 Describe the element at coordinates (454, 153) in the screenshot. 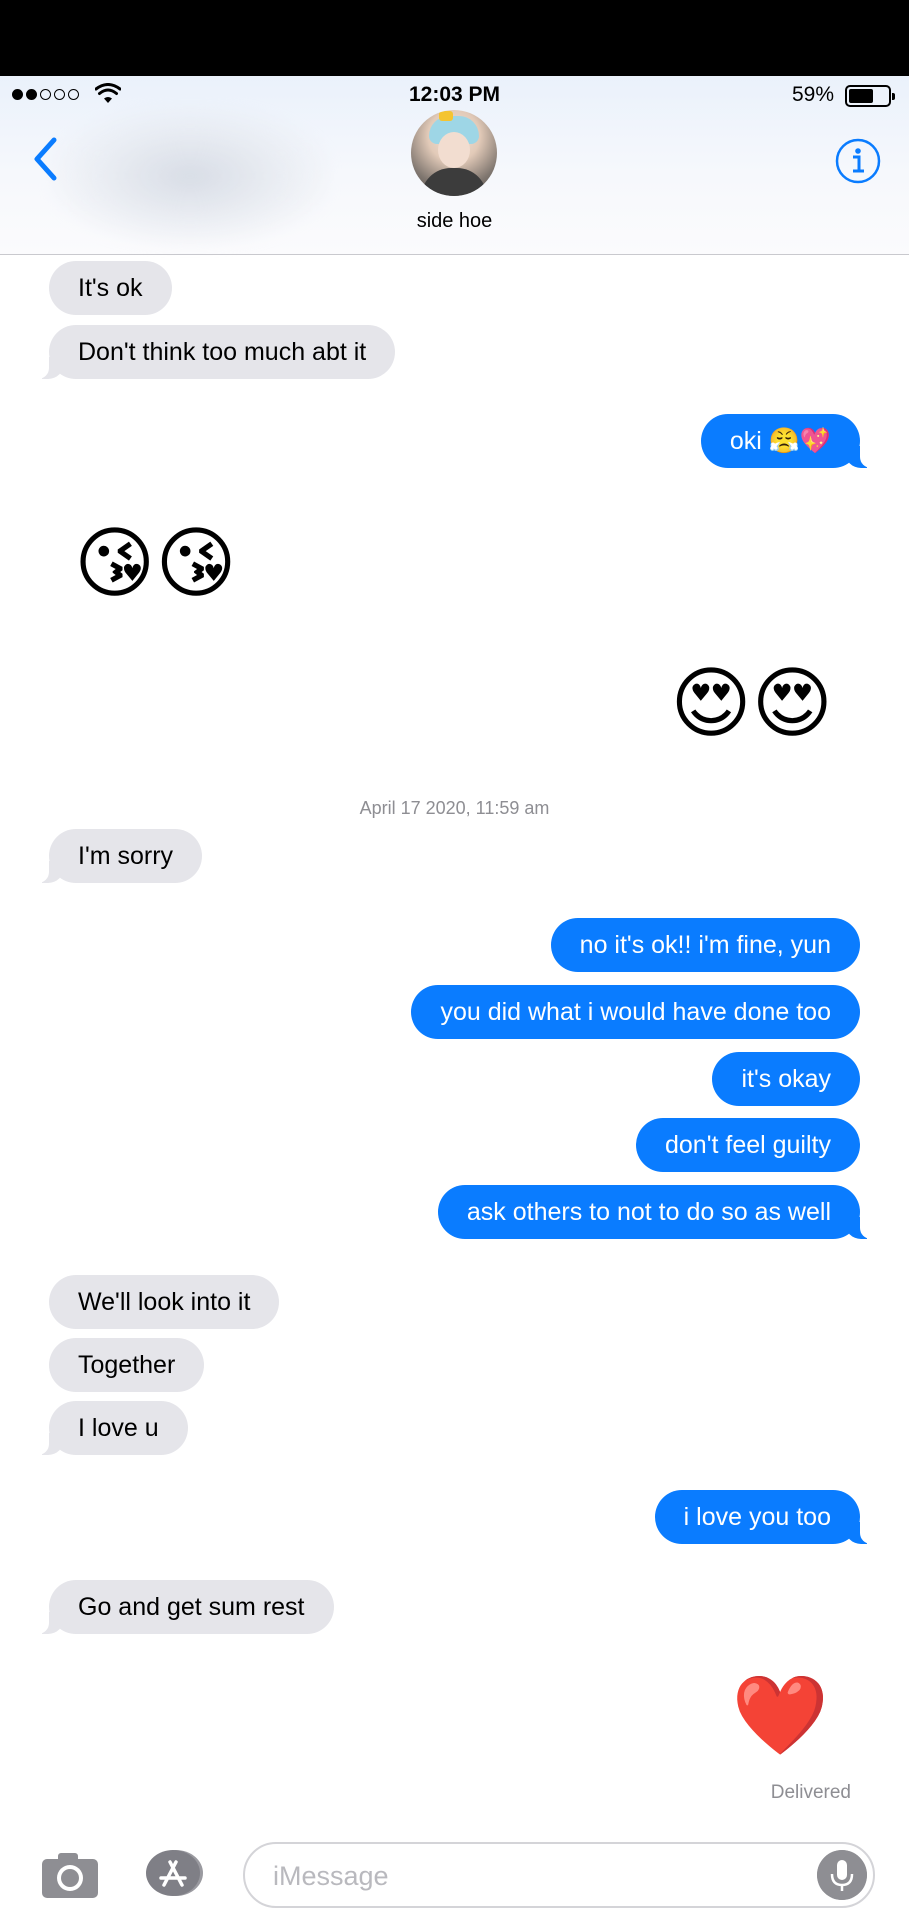

I see `contact-avatar` at that location.